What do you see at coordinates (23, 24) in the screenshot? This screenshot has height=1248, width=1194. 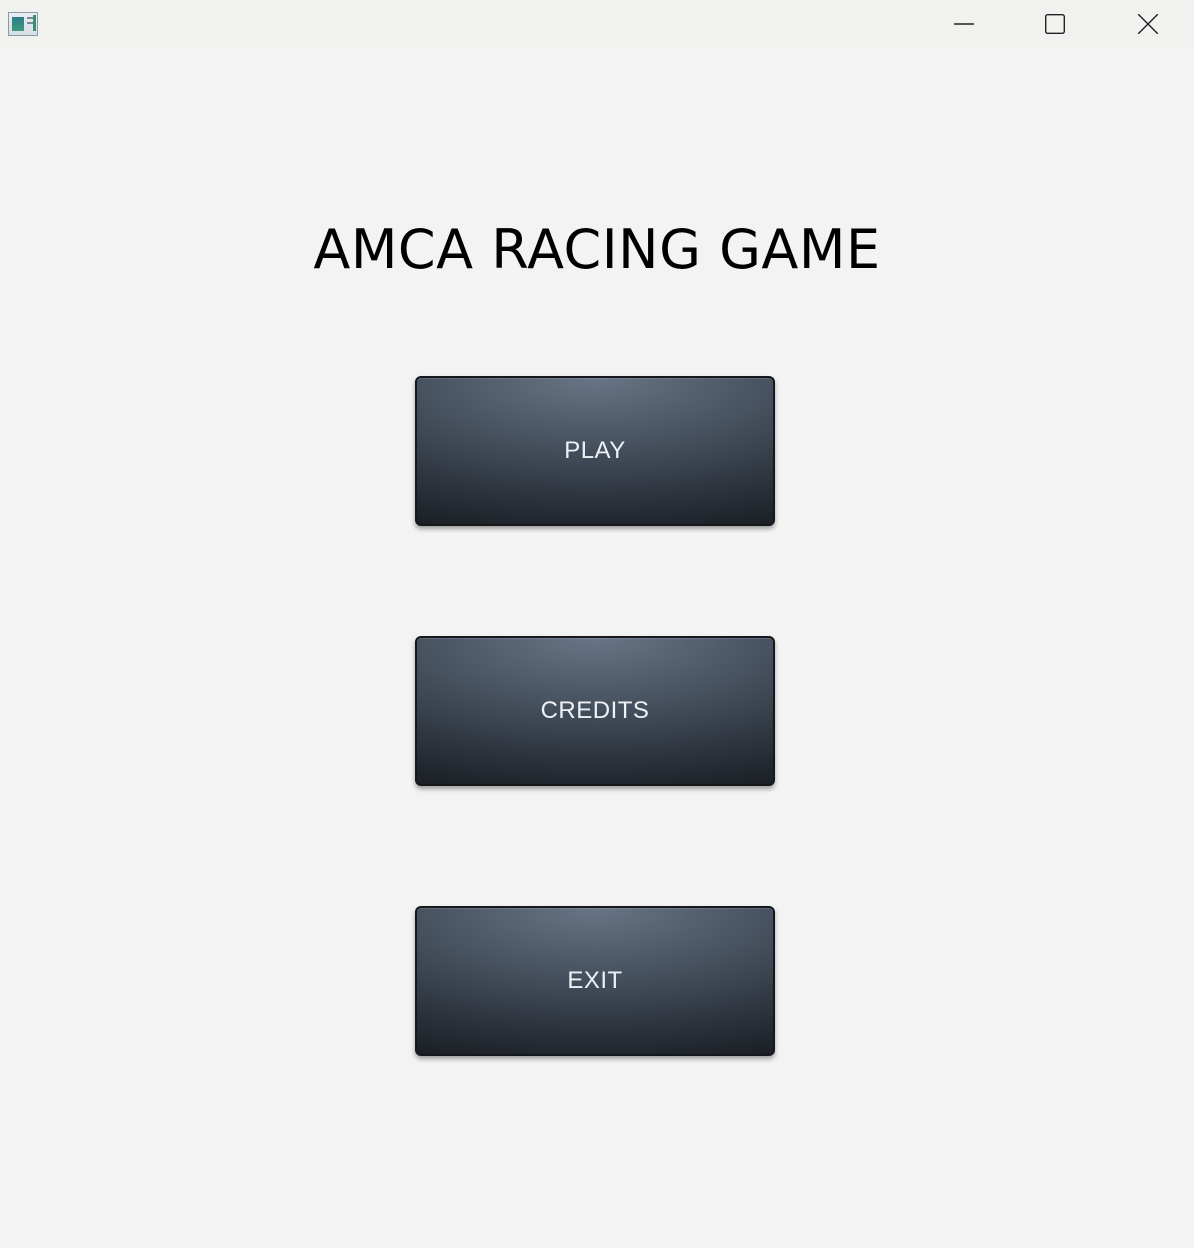 I see `app-icon` at bounding box center [23, 24].